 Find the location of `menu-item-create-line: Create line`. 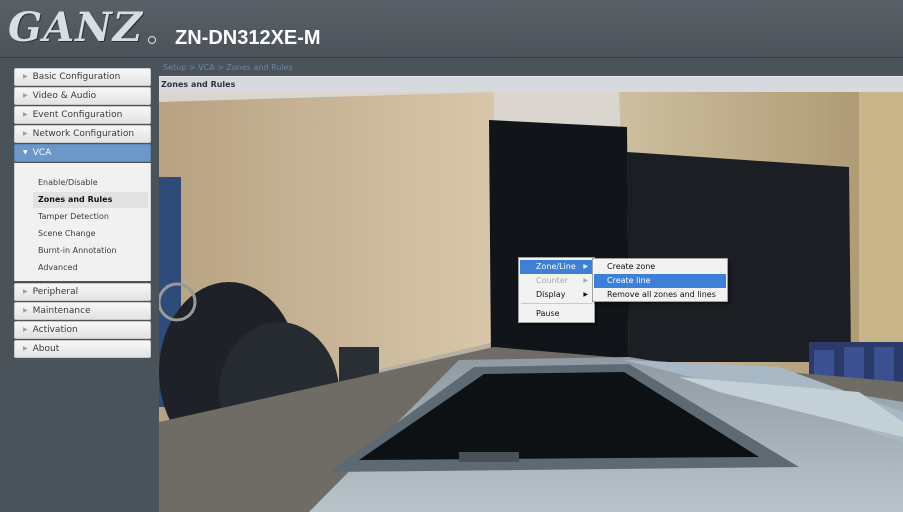

menu-item-create-line: Create line is located at coordinates (660, 281).